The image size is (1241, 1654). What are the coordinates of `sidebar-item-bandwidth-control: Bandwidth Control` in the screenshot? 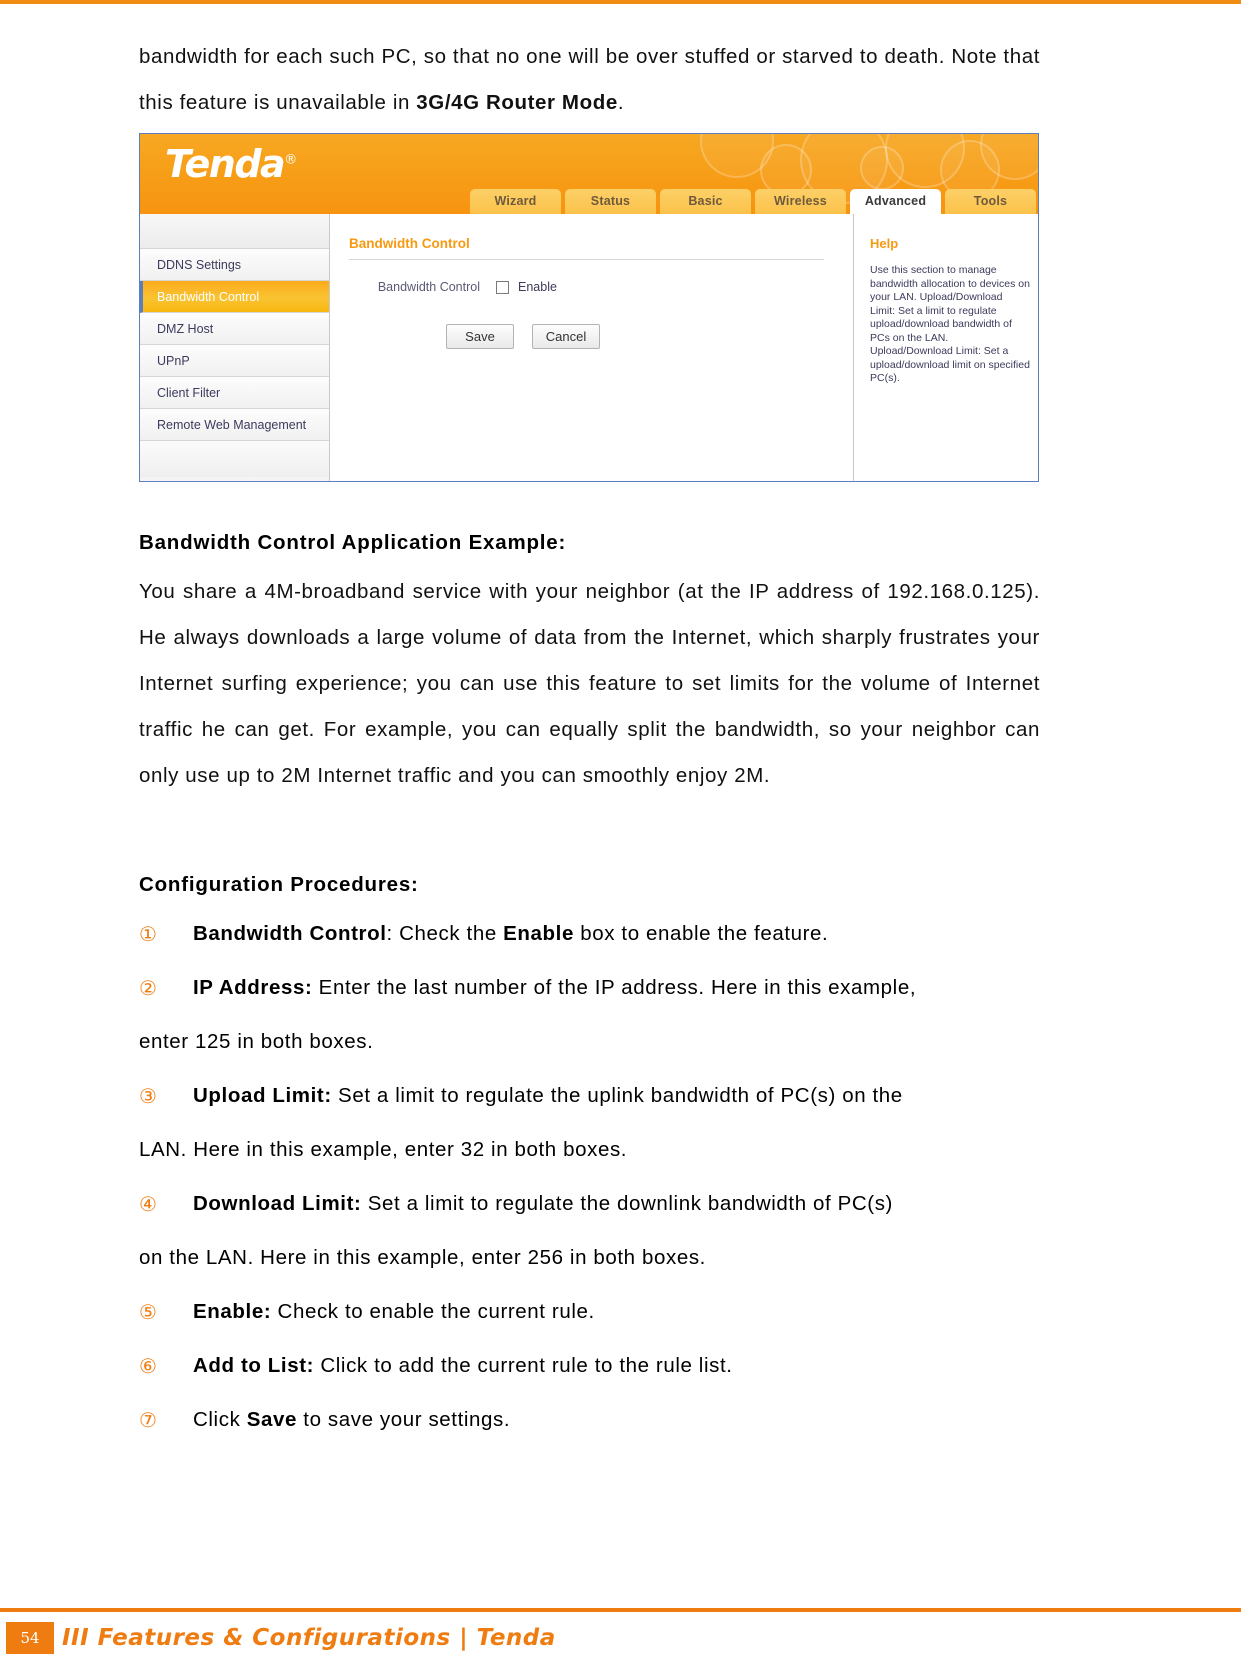 It's located at (234, 297).